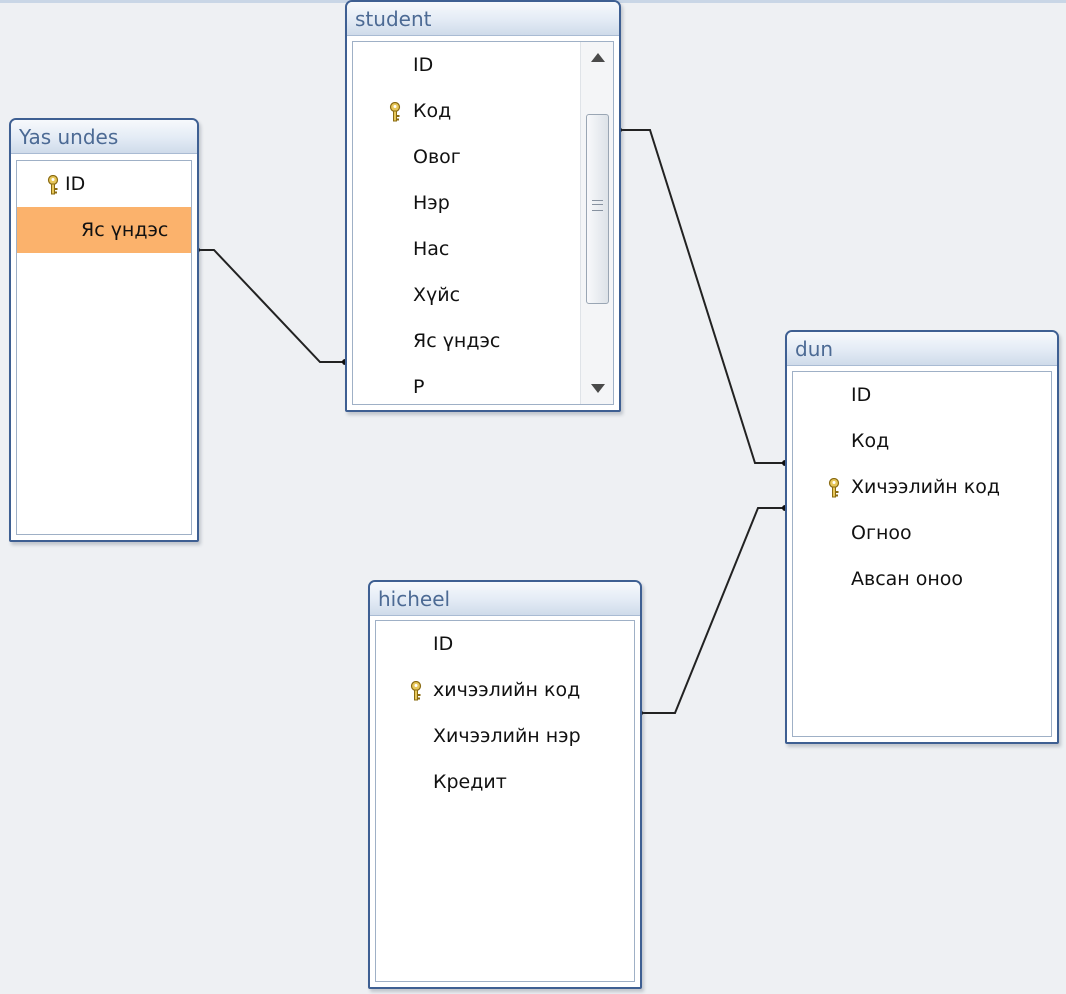 The width and height of the screenshot is (1066, 994). I want to click on scroll-down-arrow-icon, so click(598, 388).